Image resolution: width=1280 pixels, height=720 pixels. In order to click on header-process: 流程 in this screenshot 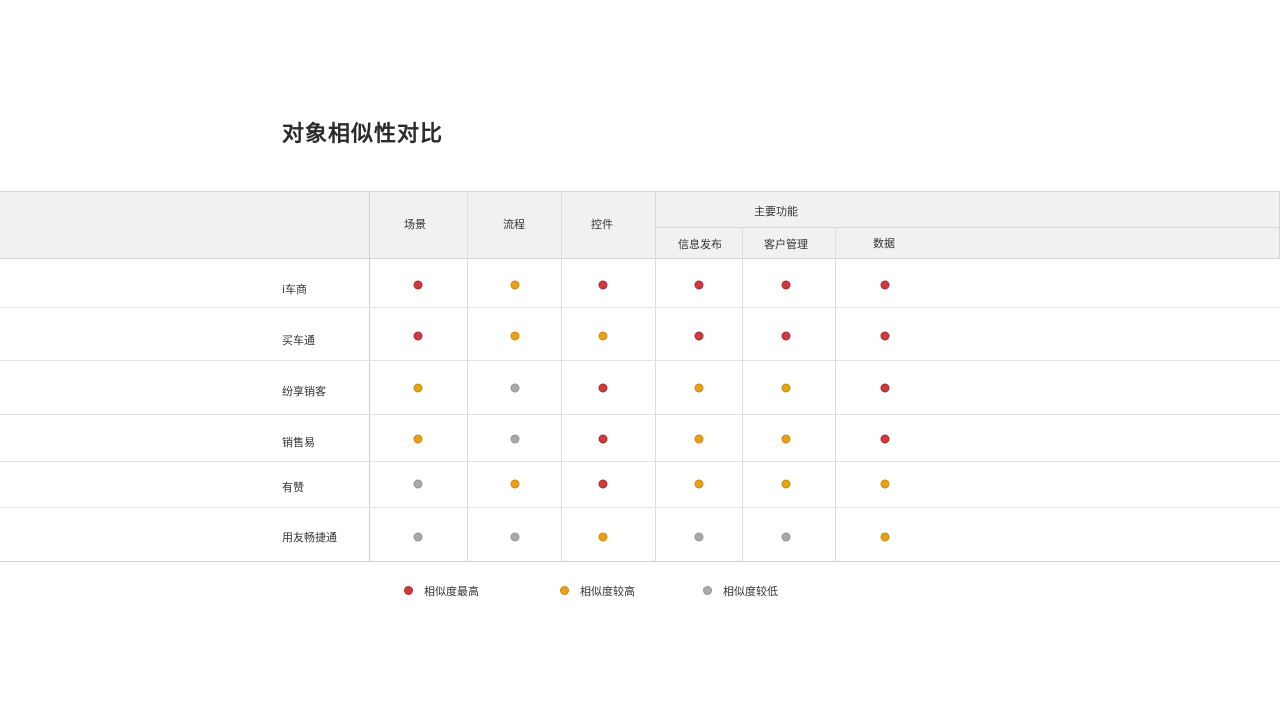, I will do `click(514, 224)`.